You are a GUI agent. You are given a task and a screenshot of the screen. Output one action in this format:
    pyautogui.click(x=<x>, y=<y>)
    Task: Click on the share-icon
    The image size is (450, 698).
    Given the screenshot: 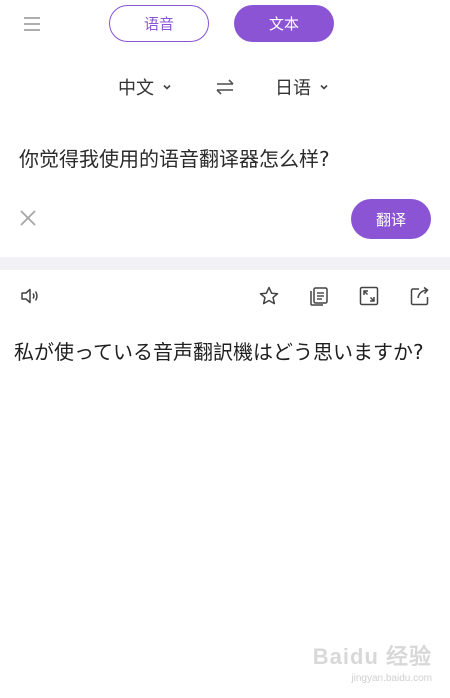 What is the action you would take?
    pyautogui.click(x=420, y=296)
    